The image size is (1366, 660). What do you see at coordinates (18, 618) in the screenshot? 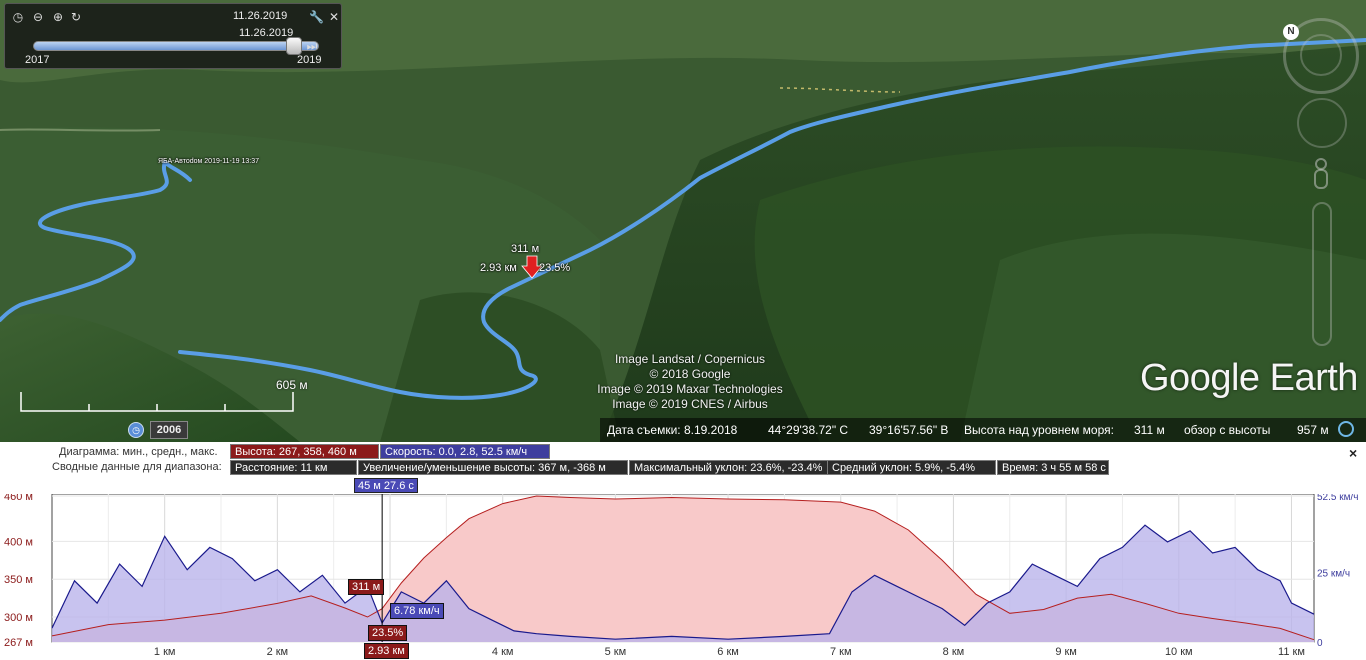
I see `y-left-tick-label: 300 м` at bounding box center [18, 618].